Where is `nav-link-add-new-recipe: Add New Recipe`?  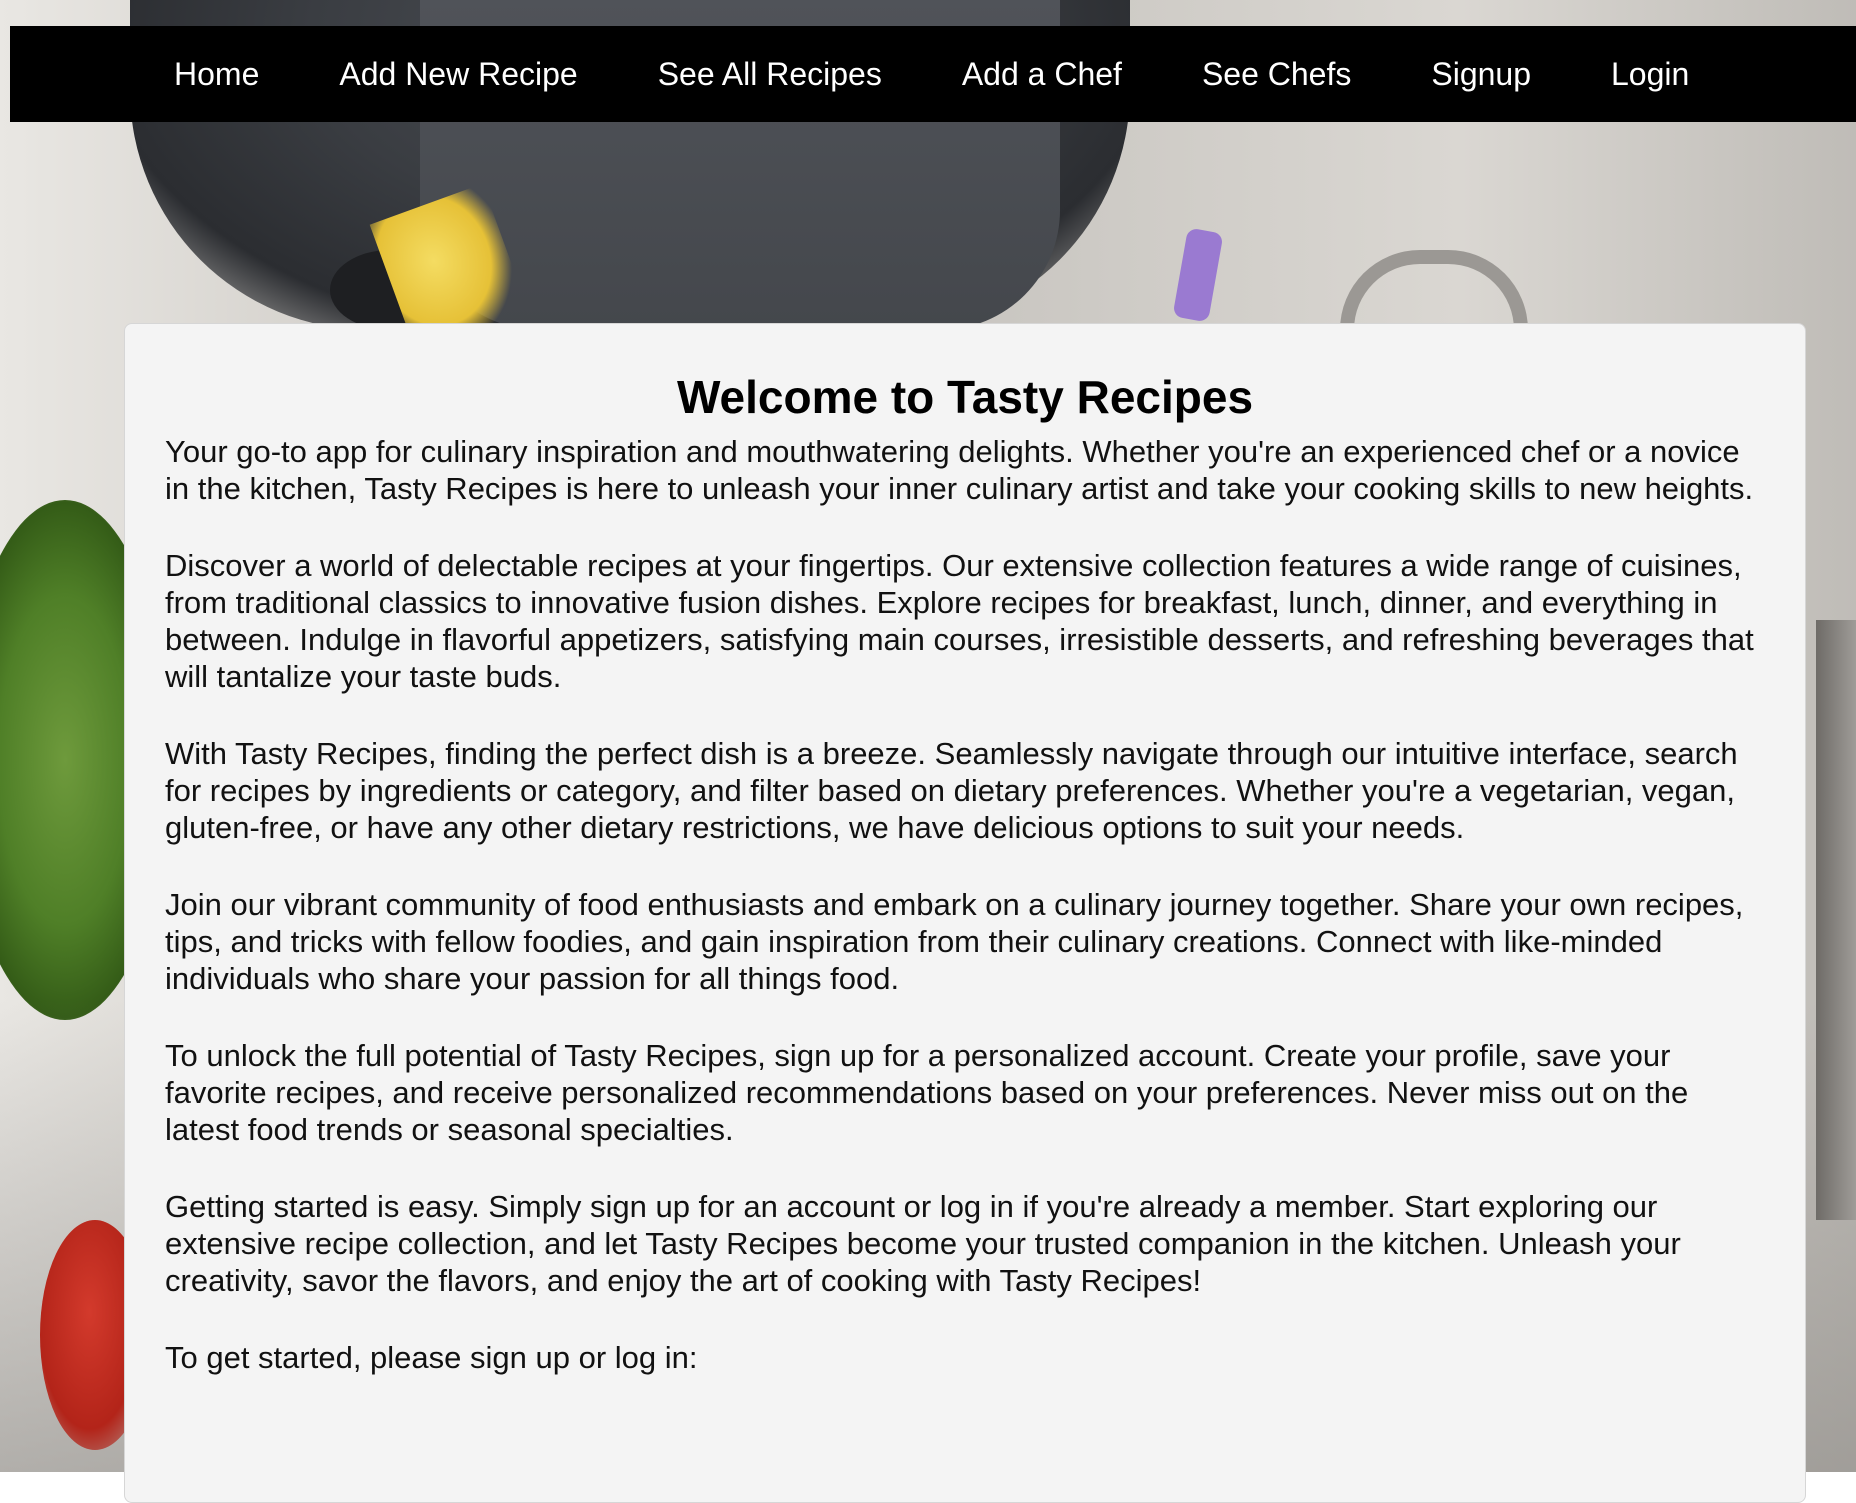
nav-link-add-new-recipe: Add New Recipe is located at coordinates (458, 74).